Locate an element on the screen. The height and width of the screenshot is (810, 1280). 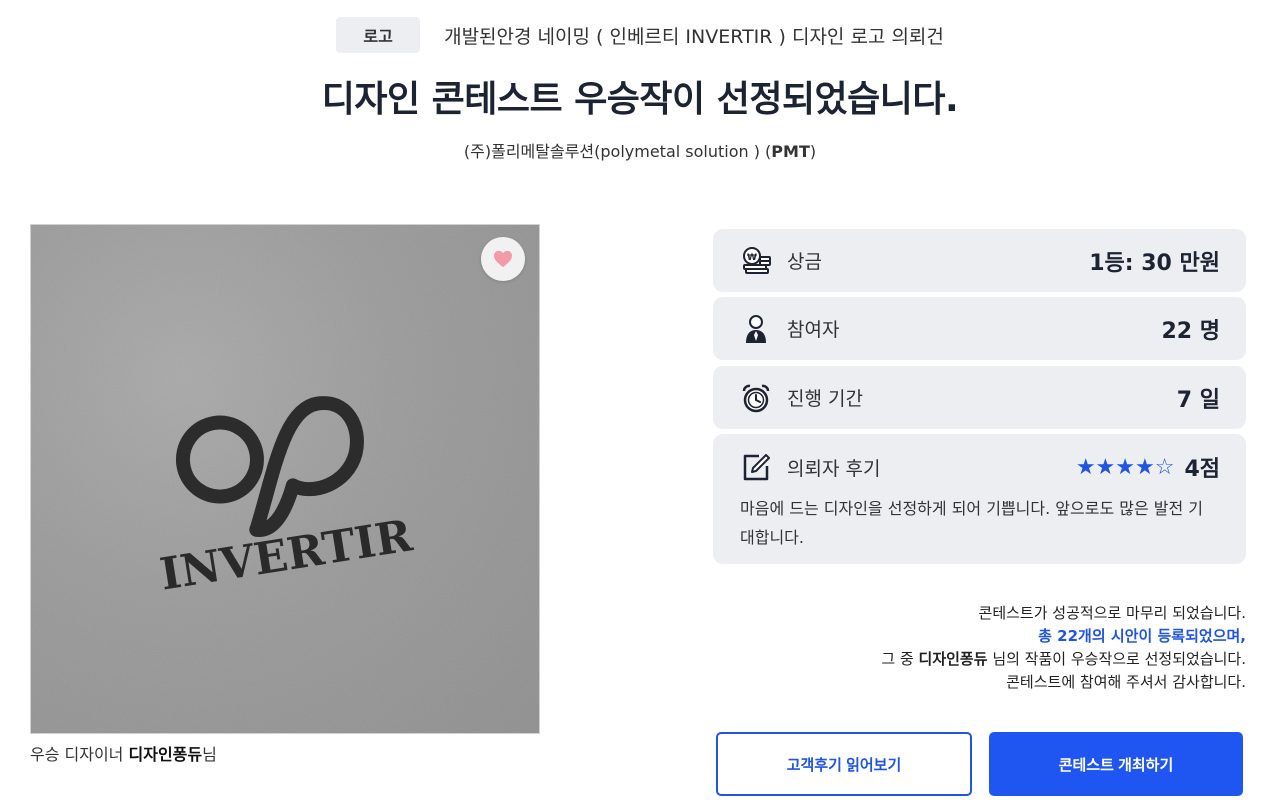
host-contest-button: 콘테스트 개최하기 is located at coordinates (1116, 764).